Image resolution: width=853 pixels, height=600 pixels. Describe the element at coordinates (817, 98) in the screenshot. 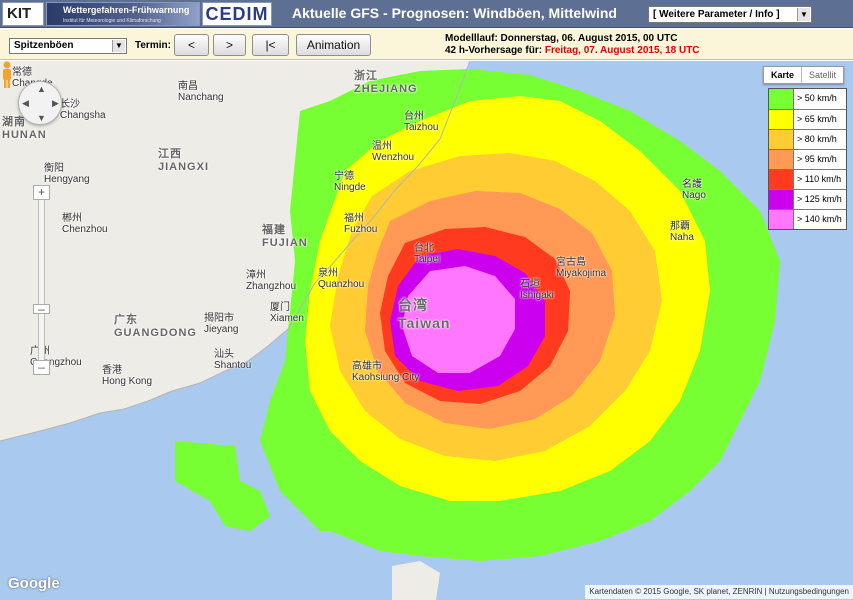

I see `legend-label: > 50 km/h` at that location.